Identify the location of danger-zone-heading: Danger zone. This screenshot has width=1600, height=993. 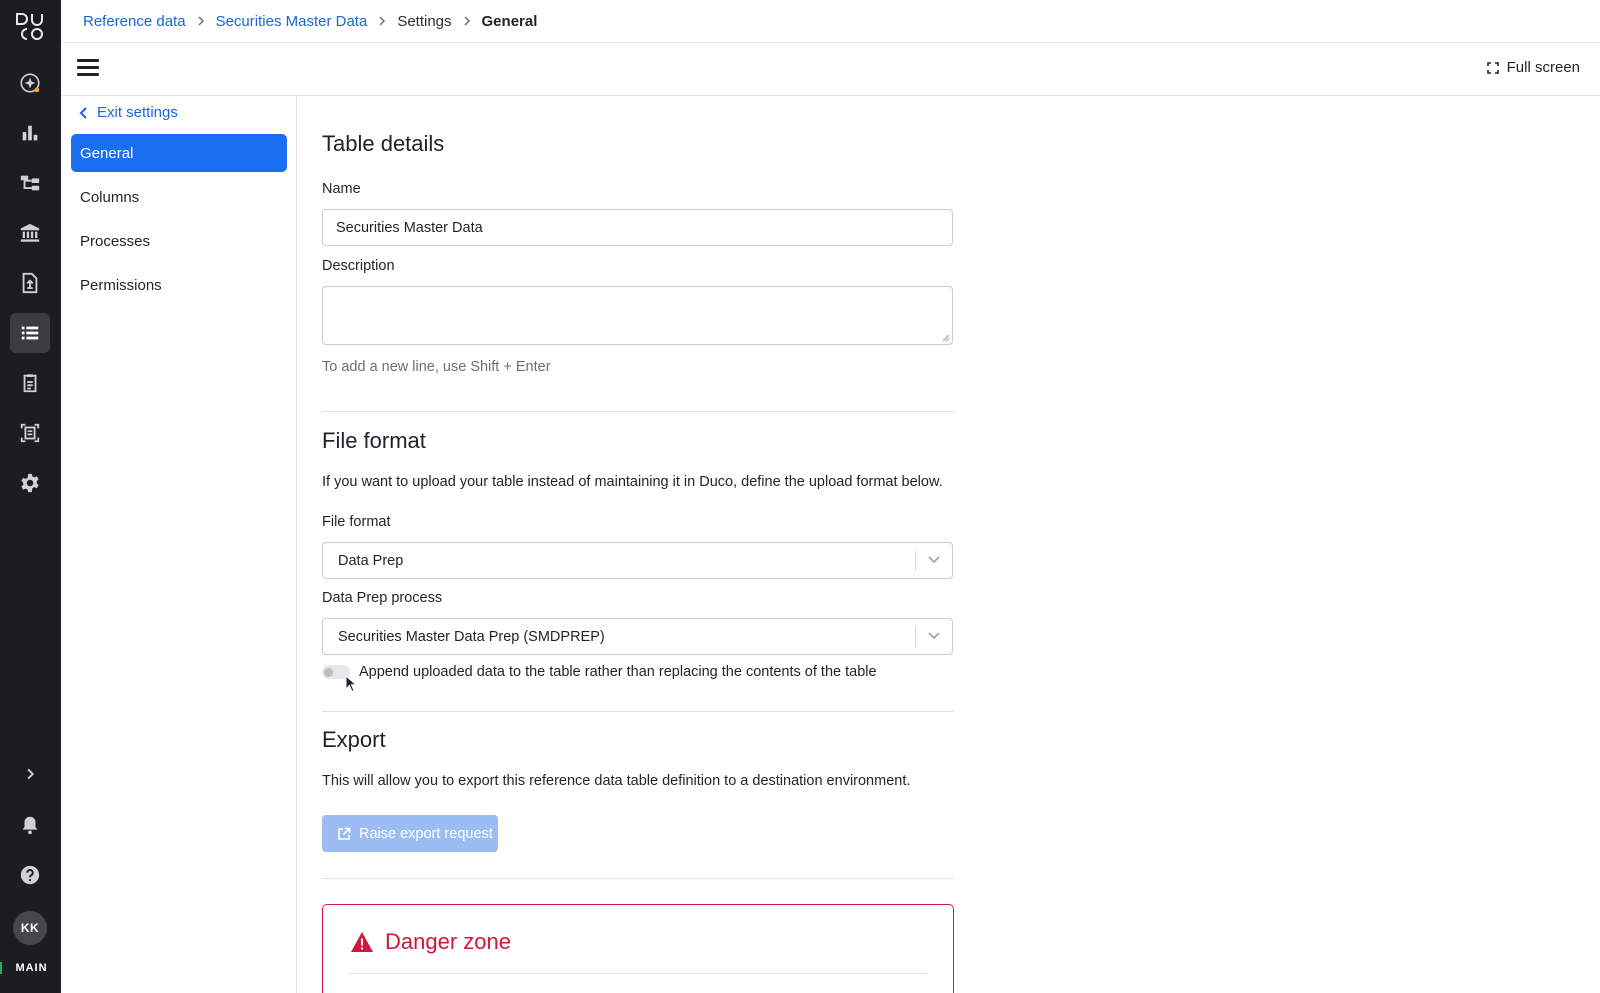
(430, 942).